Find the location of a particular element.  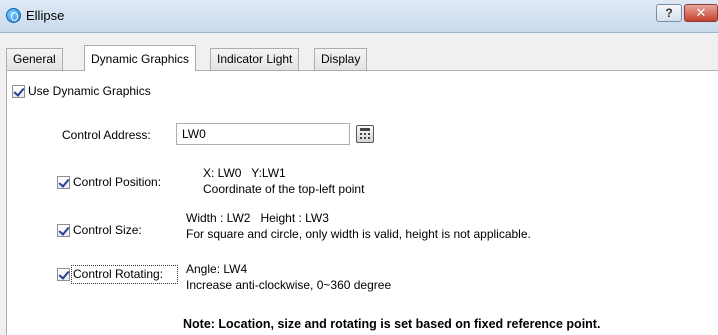

control-rotating-checkbox is located at coordinates (63, 274).